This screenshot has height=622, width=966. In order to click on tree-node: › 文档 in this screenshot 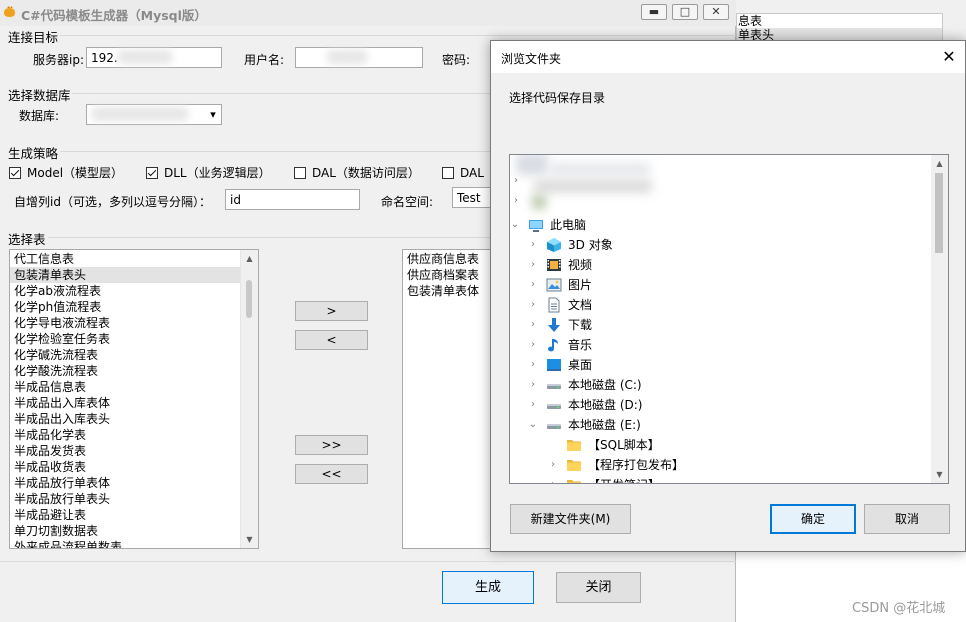, I will do `click(678, 305)`.